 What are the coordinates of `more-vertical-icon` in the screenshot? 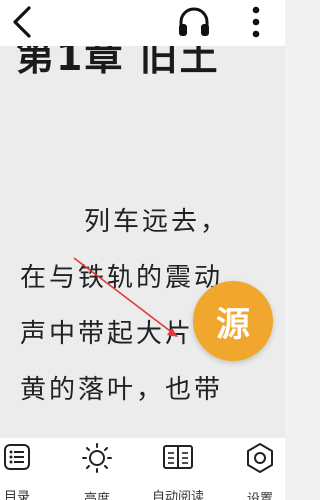 It's located at (256, 22).